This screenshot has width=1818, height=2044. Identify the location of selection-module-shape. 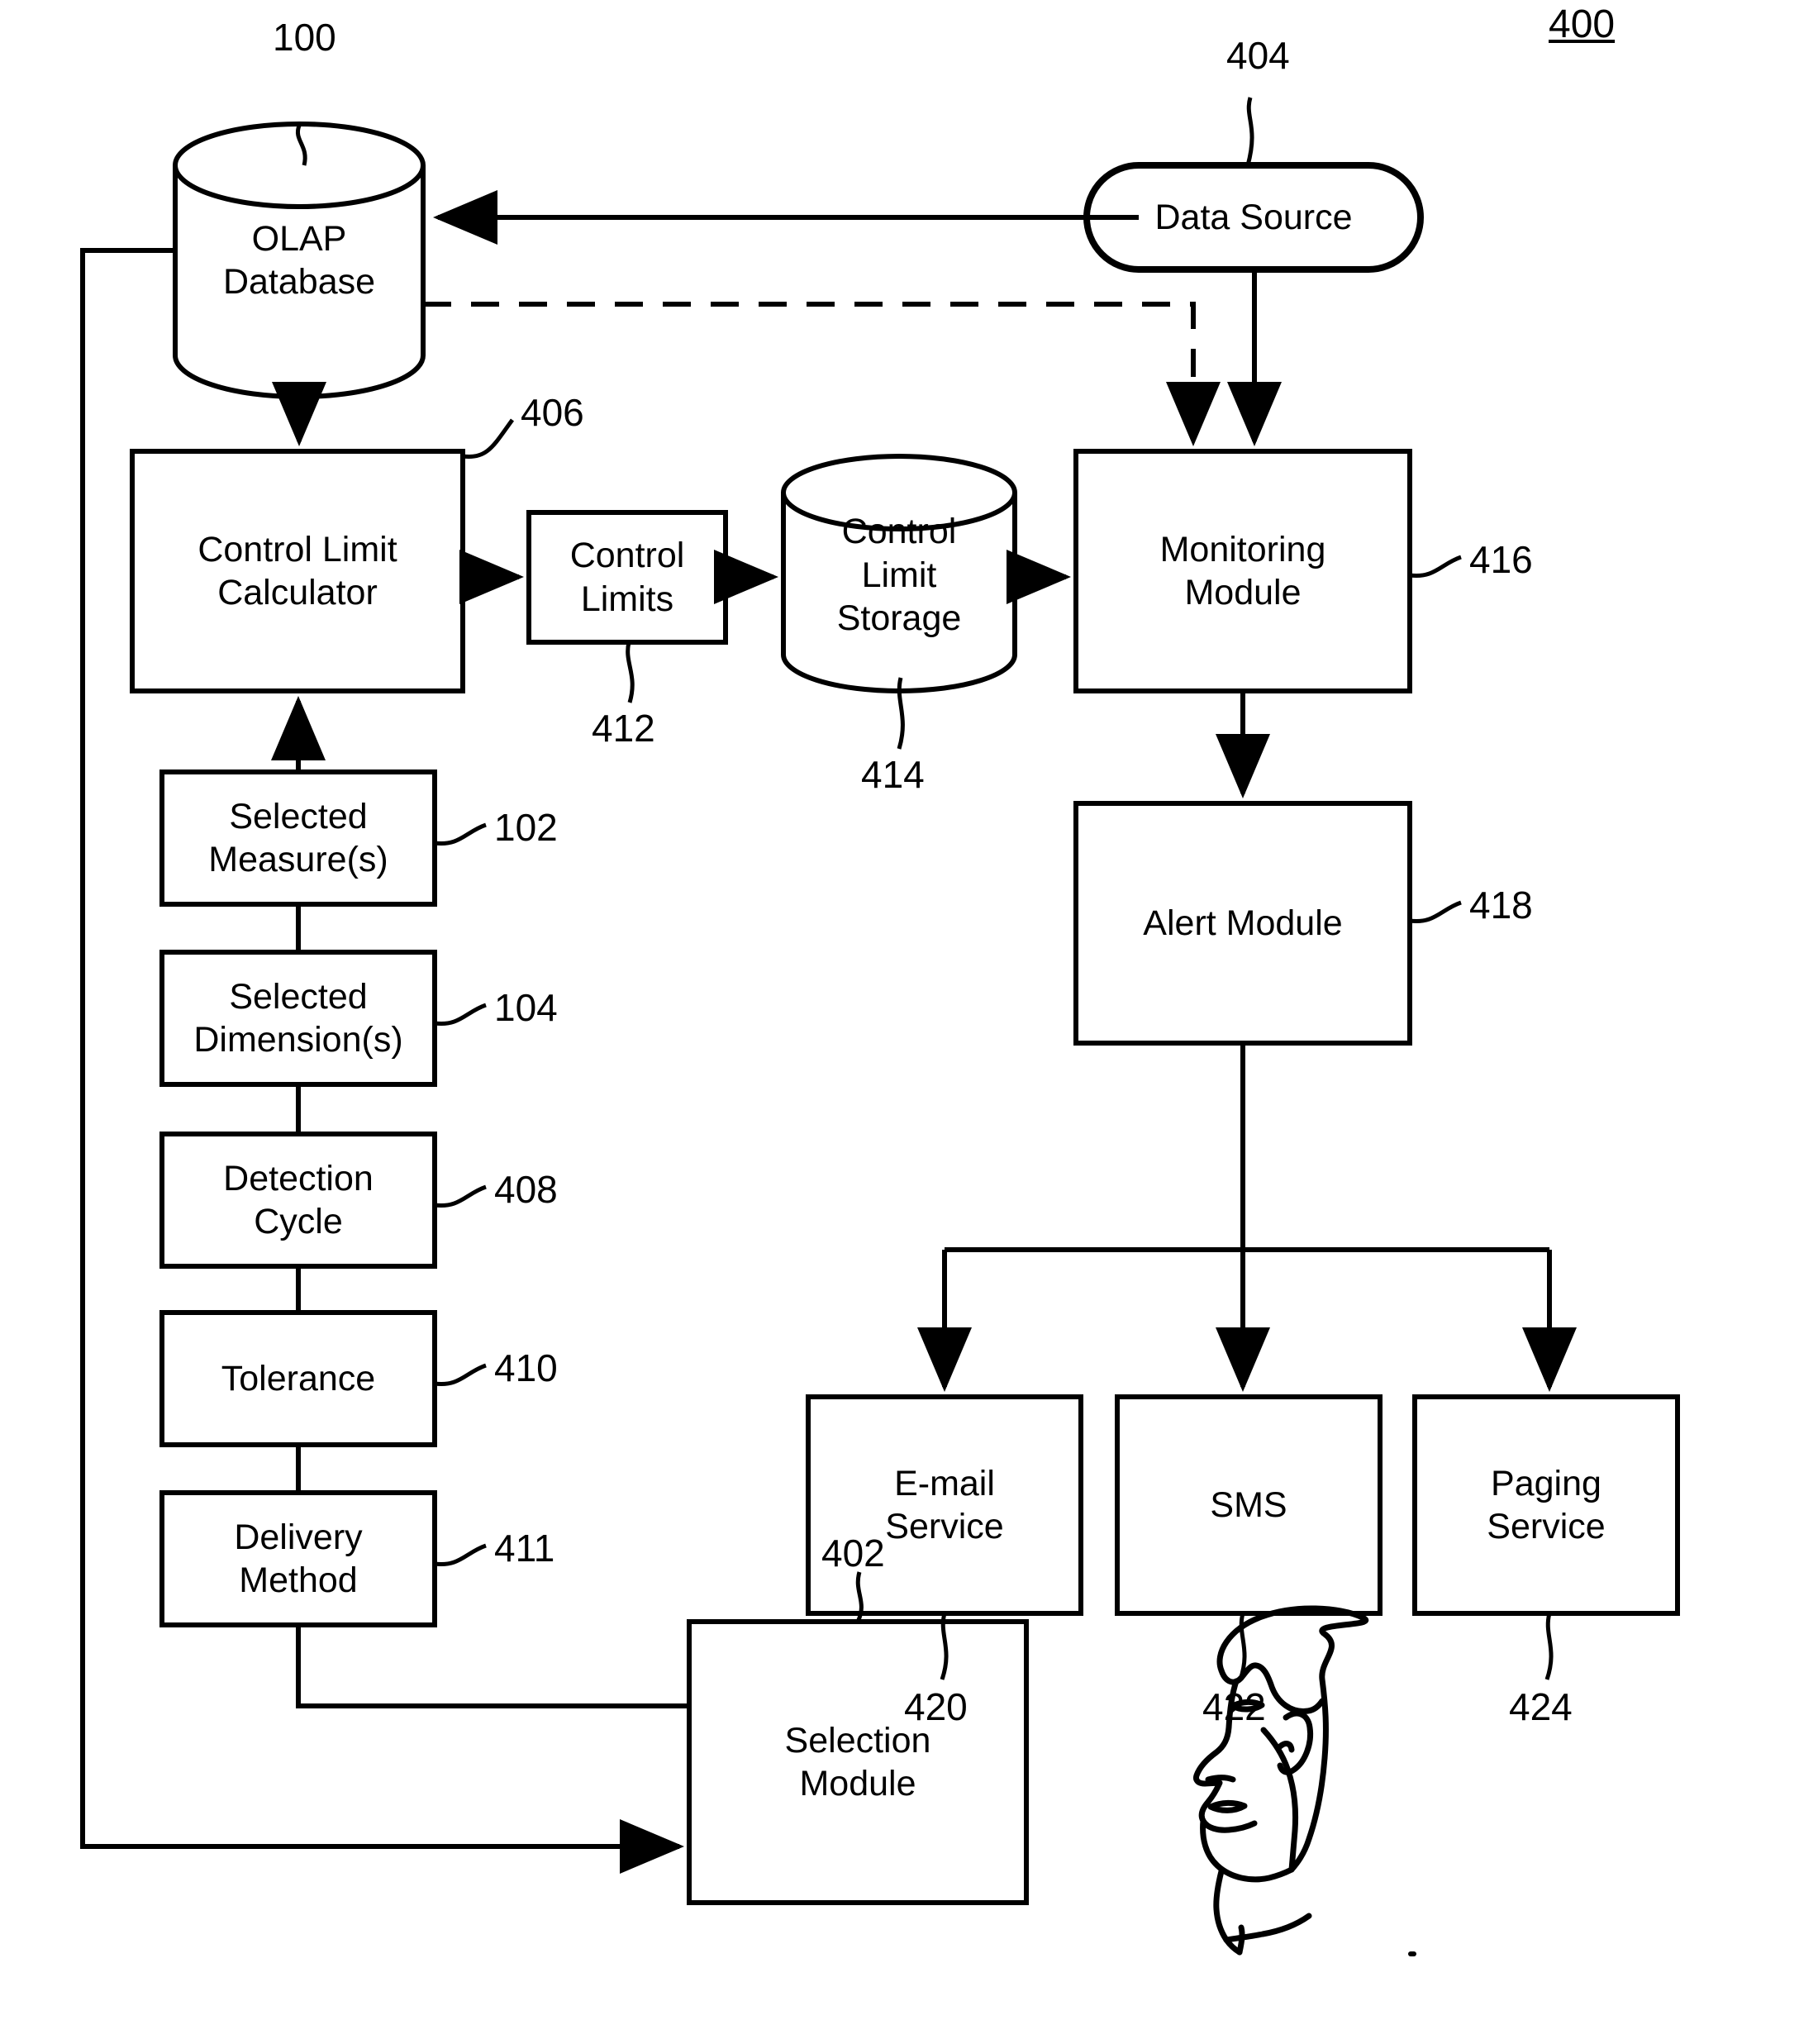
(858, 1762).